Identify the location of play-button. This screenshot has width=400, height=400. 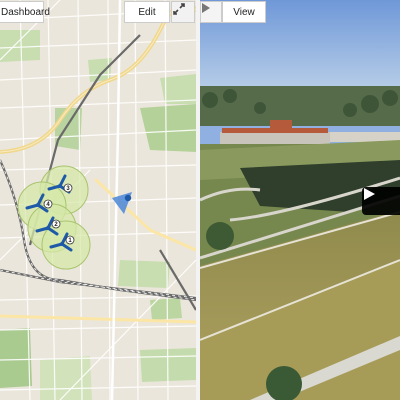
(211, 12).